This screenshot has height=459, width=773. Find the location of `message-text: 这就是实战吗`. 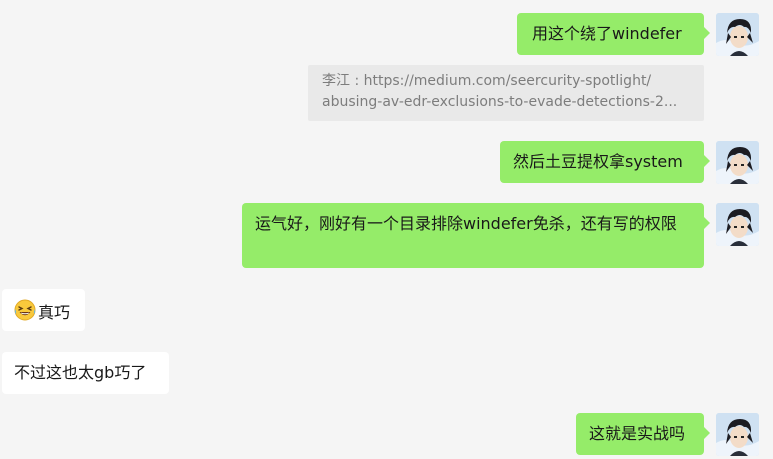

message-text: 这就是实战吗 is located at coordinates (637, 433).